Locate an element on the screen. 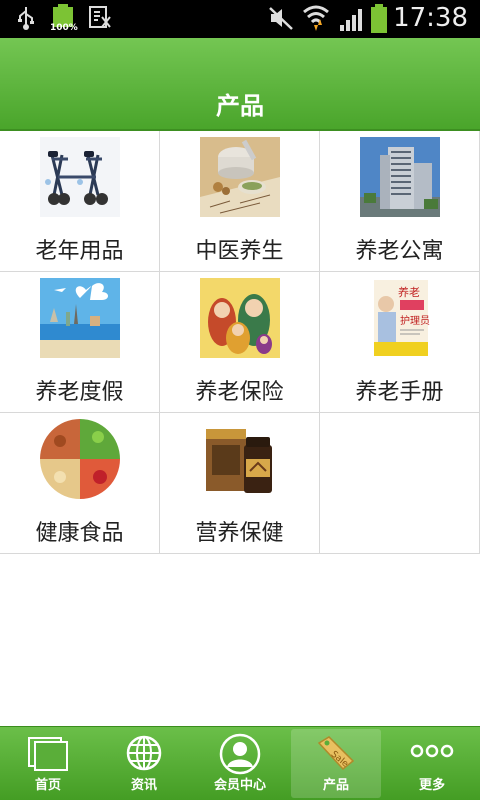 The image size is (480, 800). usb-icon is located at coordinates (26, 20).